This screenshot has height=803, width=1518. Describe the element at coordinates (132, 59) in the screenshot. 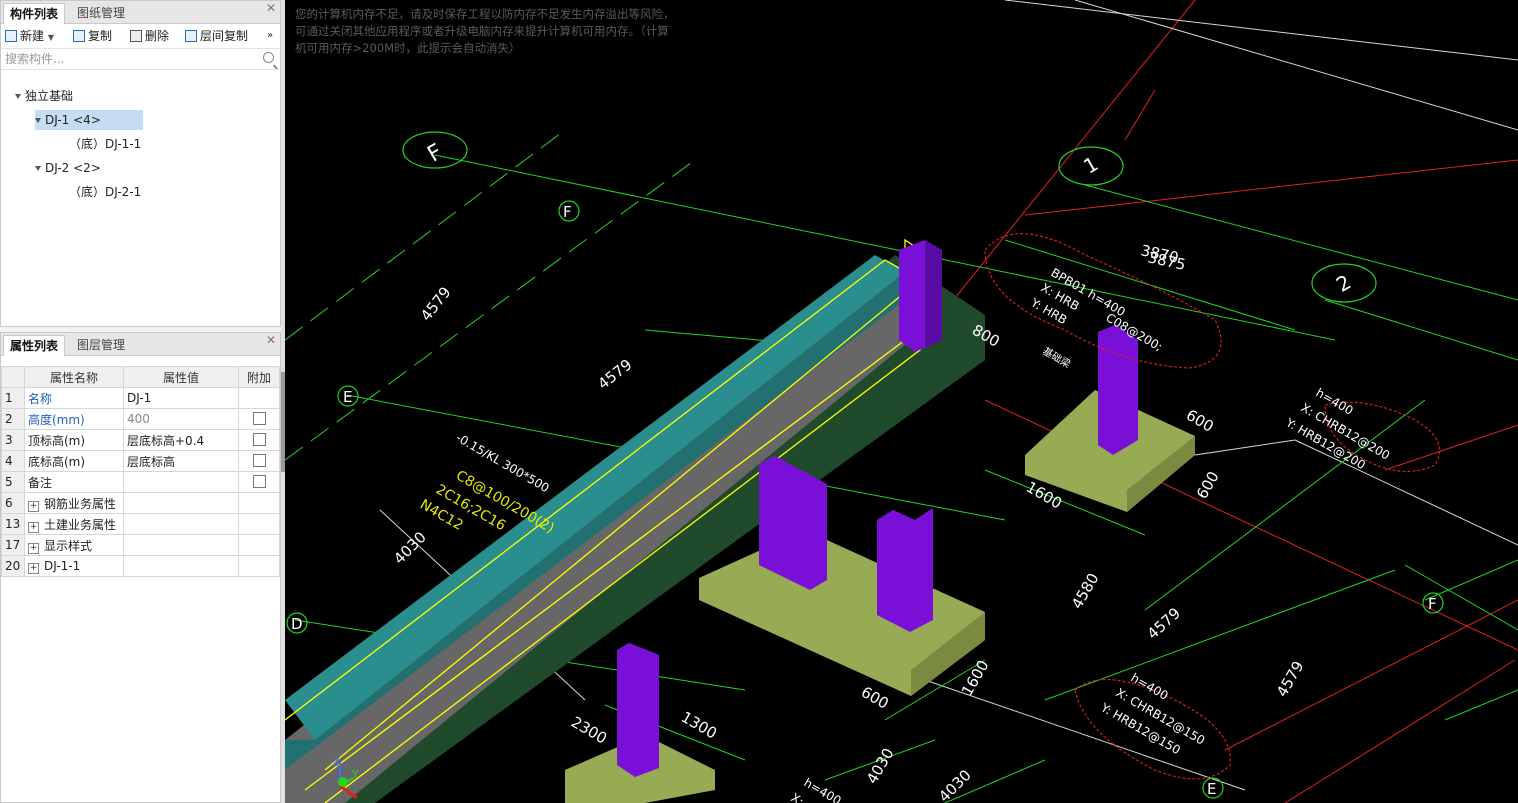

I see `search-input` at that location.